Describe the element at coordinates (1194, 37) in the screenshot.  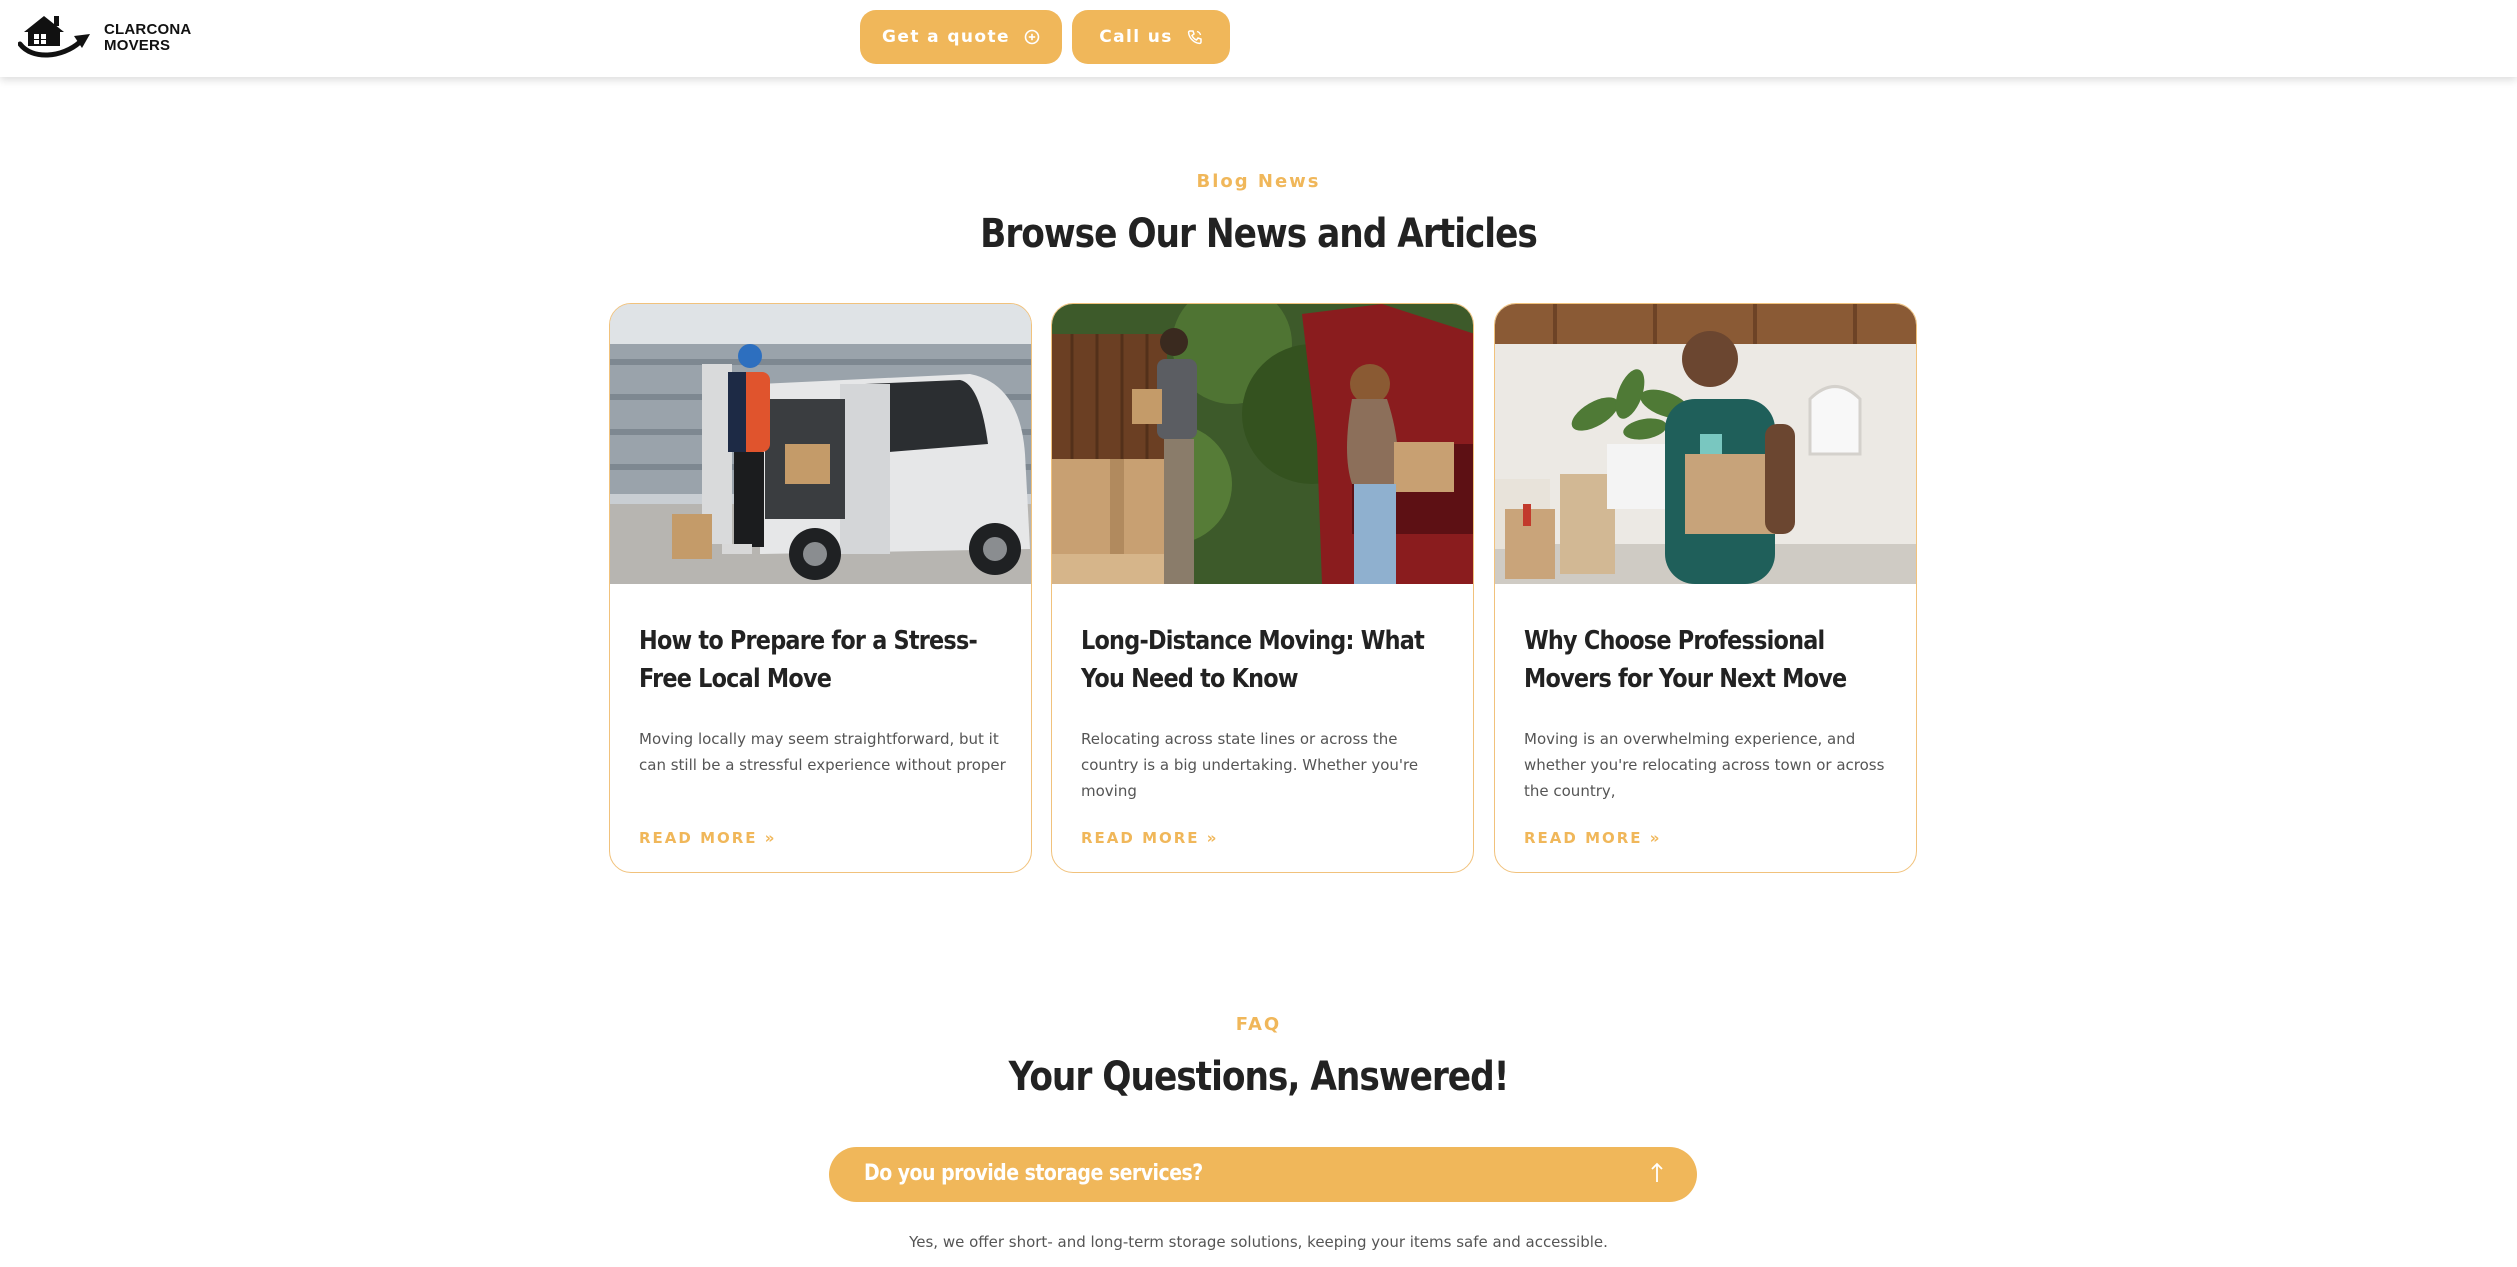
I see `phone-icon` at that location.